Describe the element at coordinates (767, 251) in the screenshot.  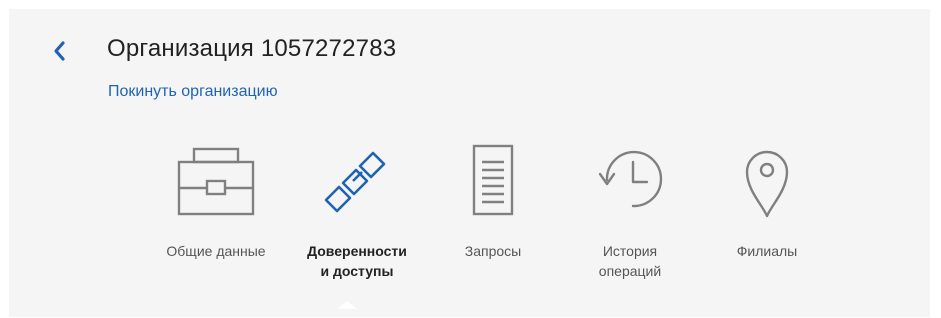
I see `tab-label: Филиалы` at that location.